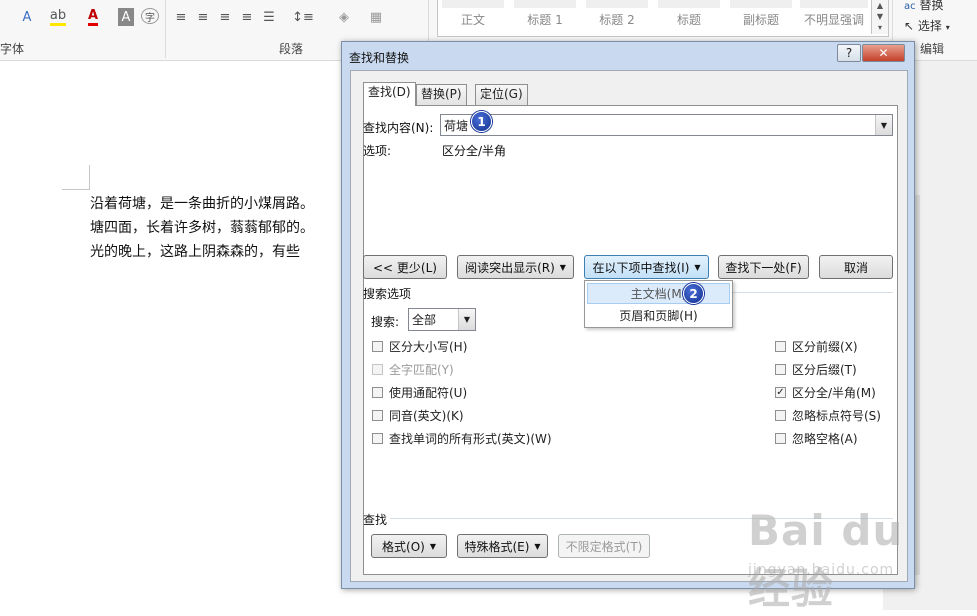 This screenshot has width=977, height=616. What do you see at coordinates (849, 53) in the screenshot?
I see `help-button: ?` at bounding box center [849, 53].